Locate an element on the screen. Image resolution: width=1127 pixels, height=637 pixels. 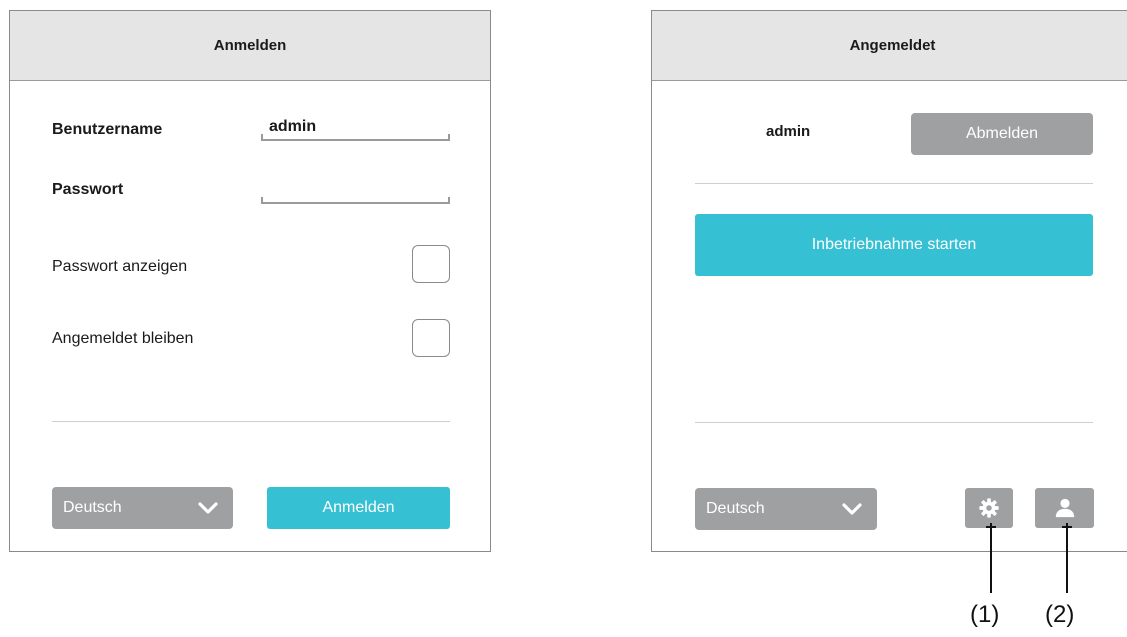
password-label: Passwort is located at coordinates (88, 189).